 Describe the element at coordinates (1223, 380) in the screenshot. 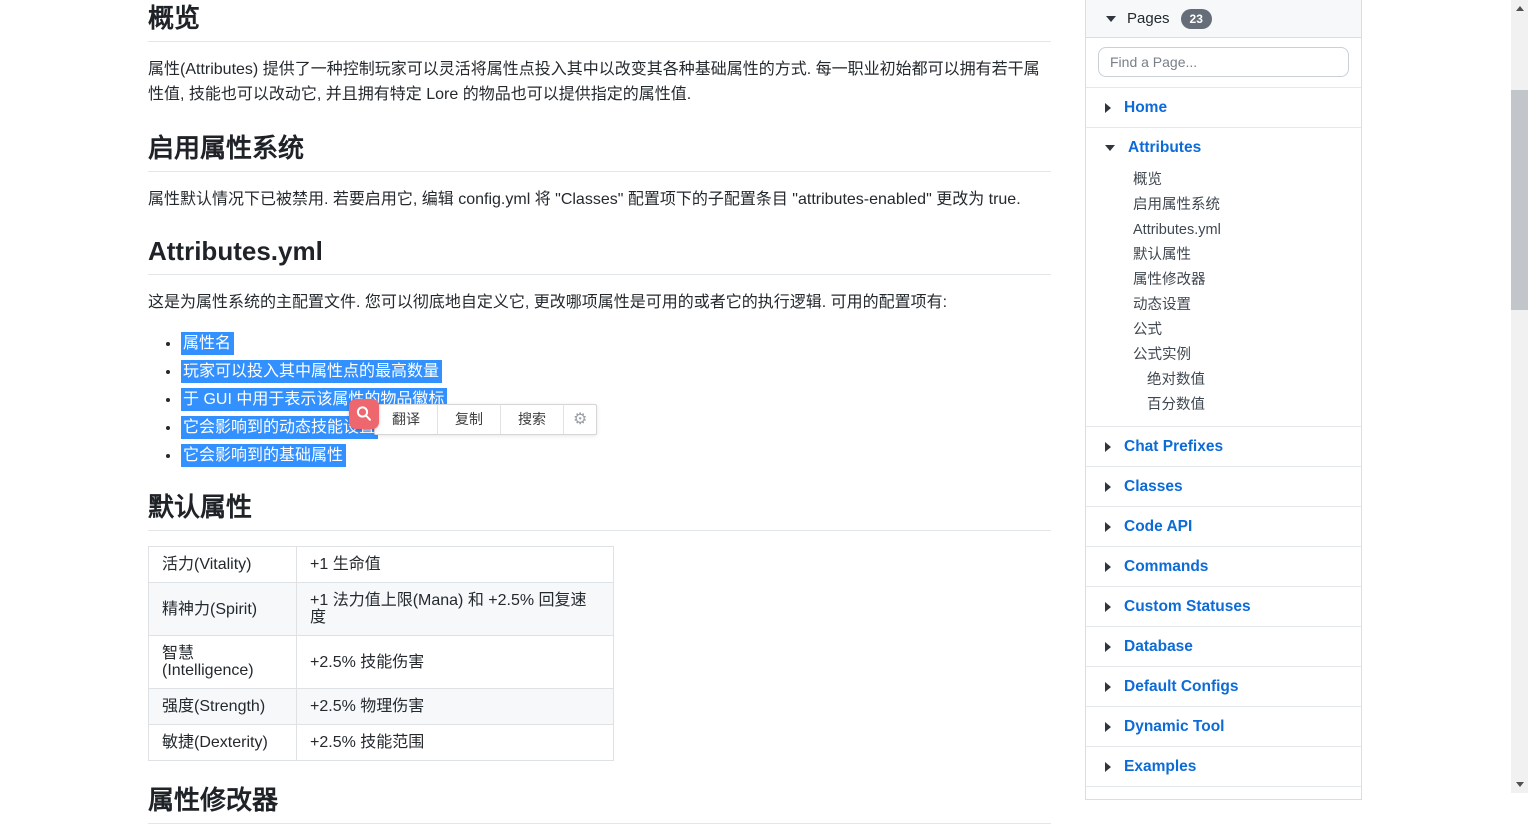

I see `sidebar-subitem-absolute-value: 绝对数值` at that location.